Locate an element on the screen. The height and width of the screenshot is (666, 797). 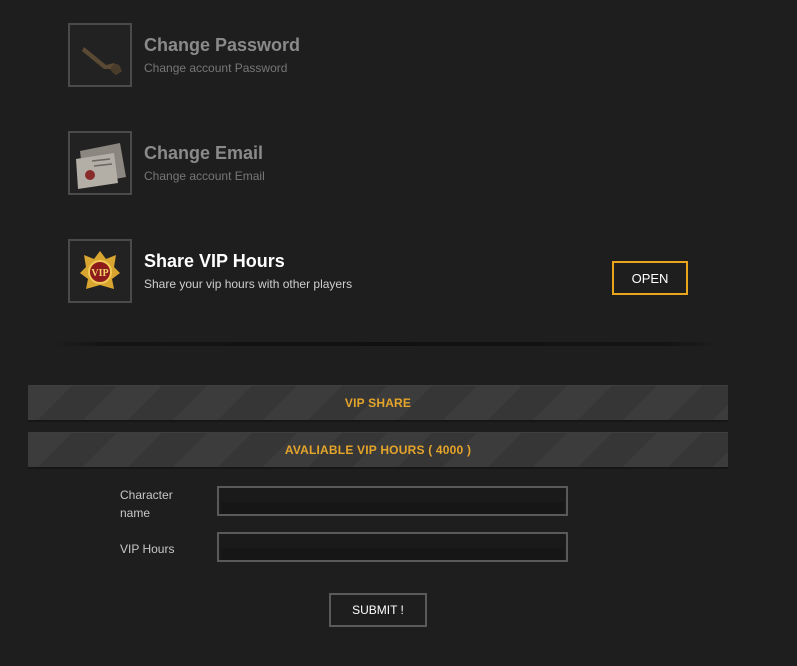
submit-button: SUBMIT ! is located at coordinates (378, 610).